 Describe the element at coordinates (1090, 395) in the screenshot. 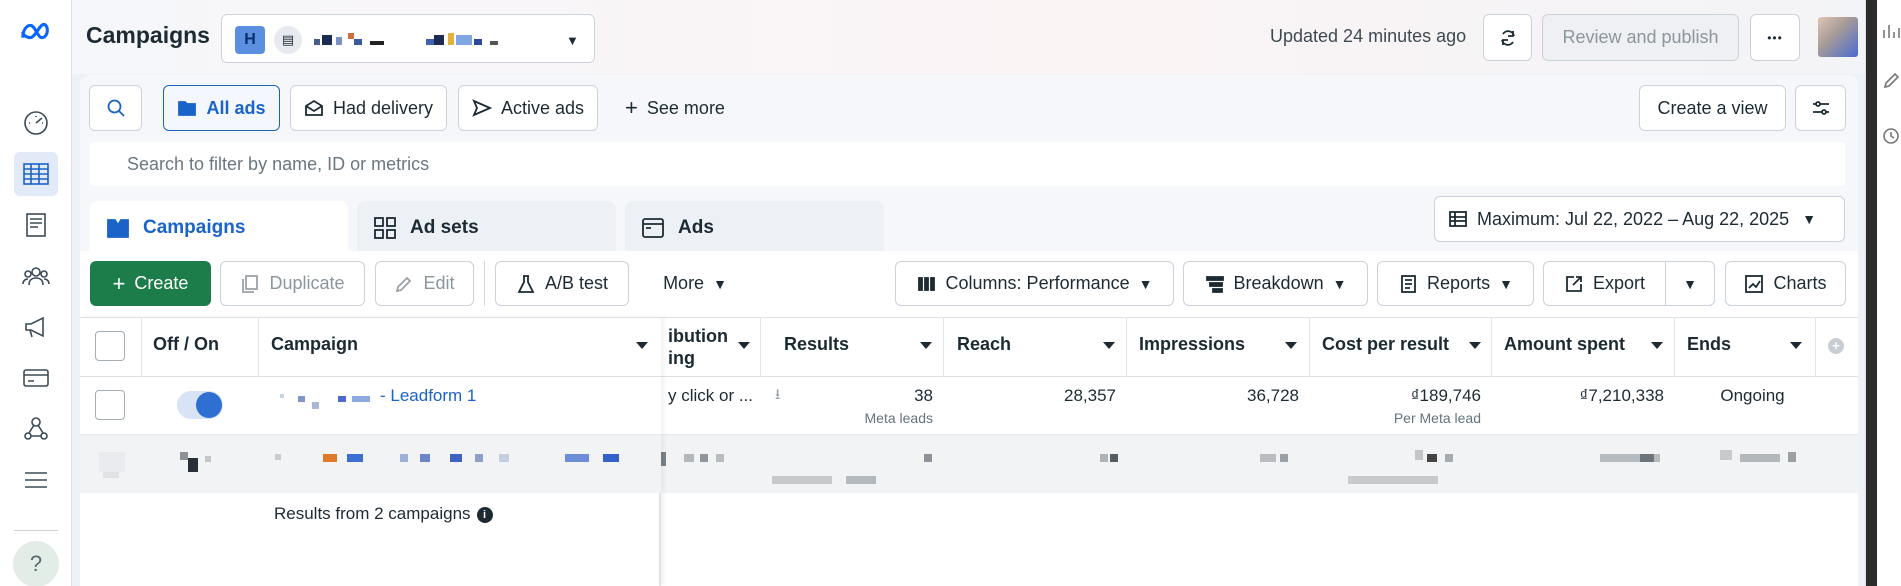

I see `cell-reach: 28,357` at that location.